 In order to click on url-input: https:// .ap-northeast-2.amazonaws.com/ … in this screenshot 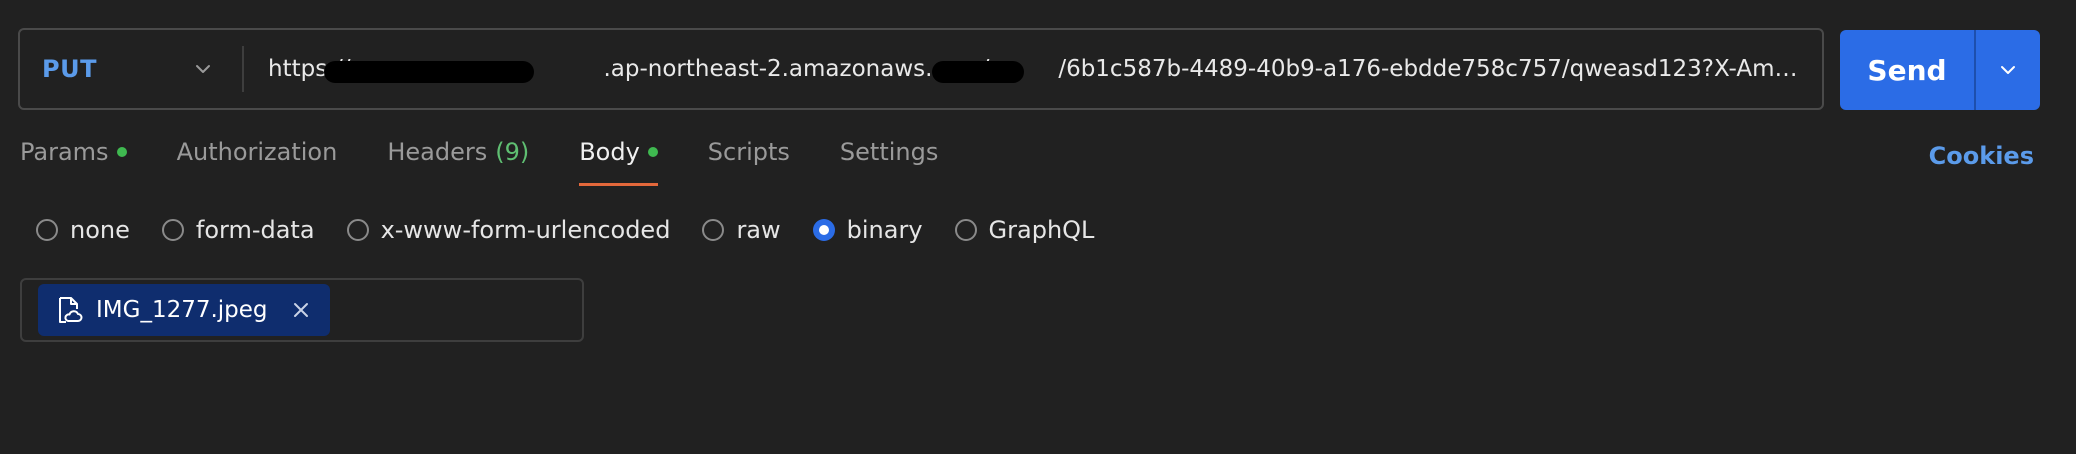, I will do `click(1033, 69)`.